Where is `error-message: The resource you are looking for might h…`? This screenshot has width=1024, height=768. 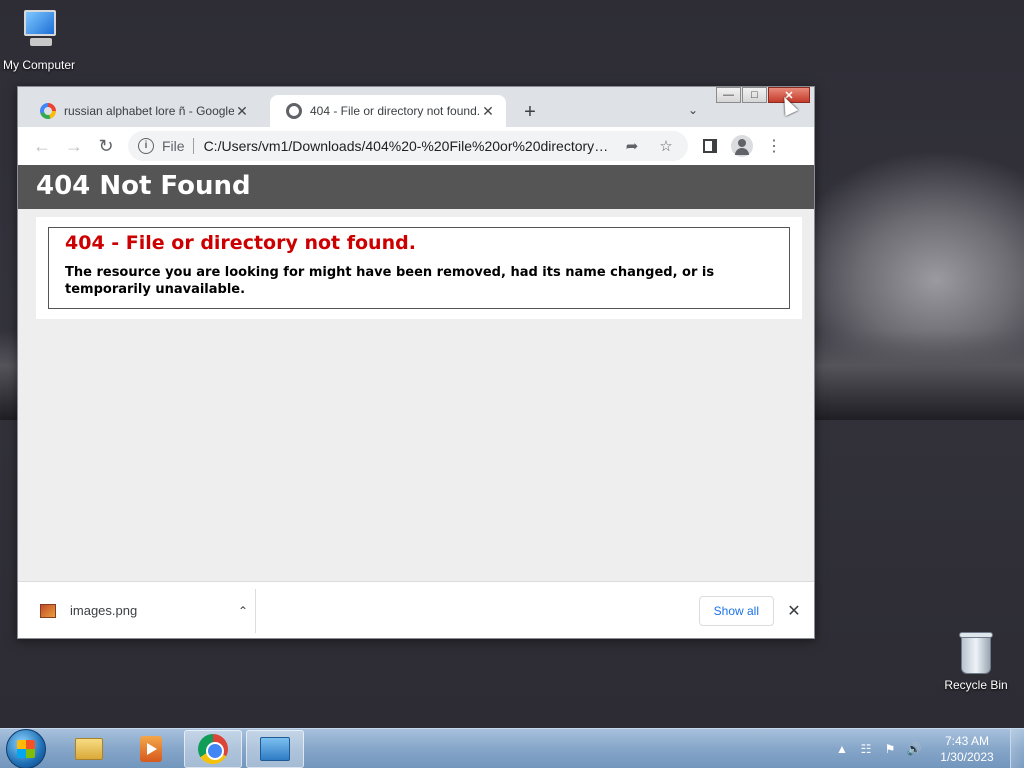
error-message: The resource you are looking for might h… is located at coordinates (390, 281).